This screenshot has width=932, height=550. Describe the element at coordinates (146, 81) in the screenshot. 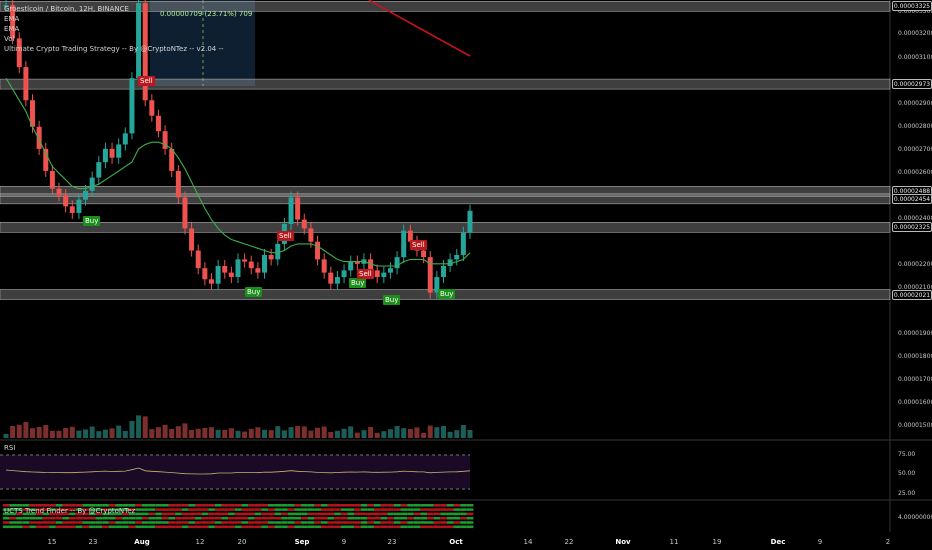

I see `sell-signal-marker: Sell` at that location.